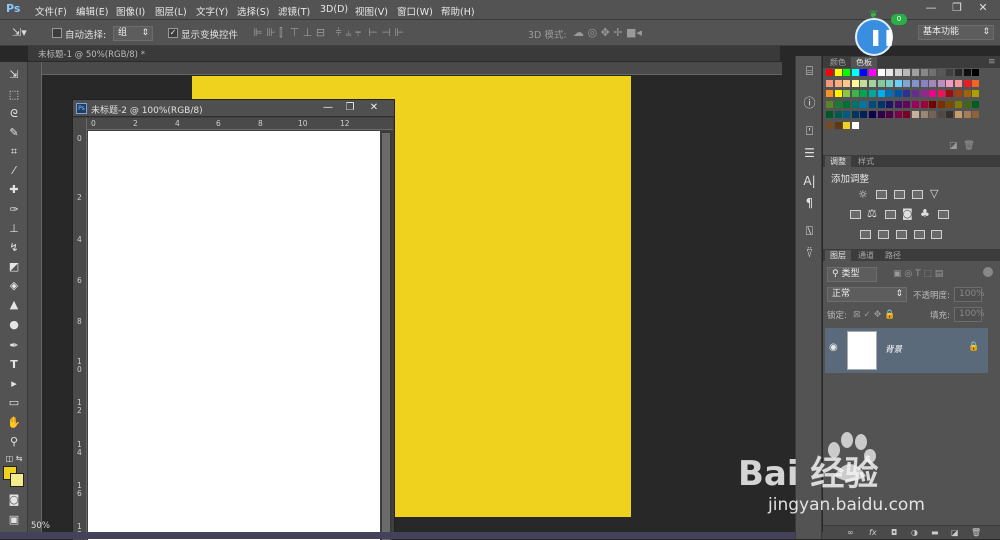 Image resolution: width=1000 pixels, height=540 pixels. Describe the element at coordinates (458, 11) in the screenshot. I see `menu-help: 帮助(H)` at that location.